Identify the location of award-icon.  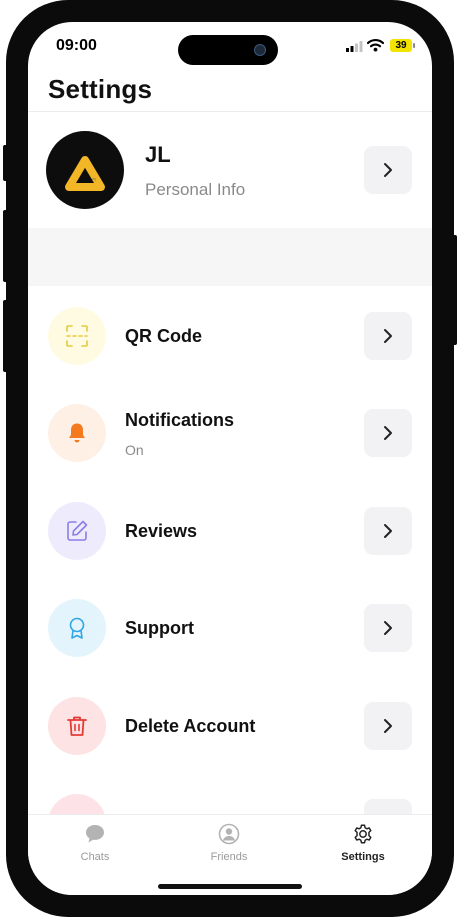
(77, 628).